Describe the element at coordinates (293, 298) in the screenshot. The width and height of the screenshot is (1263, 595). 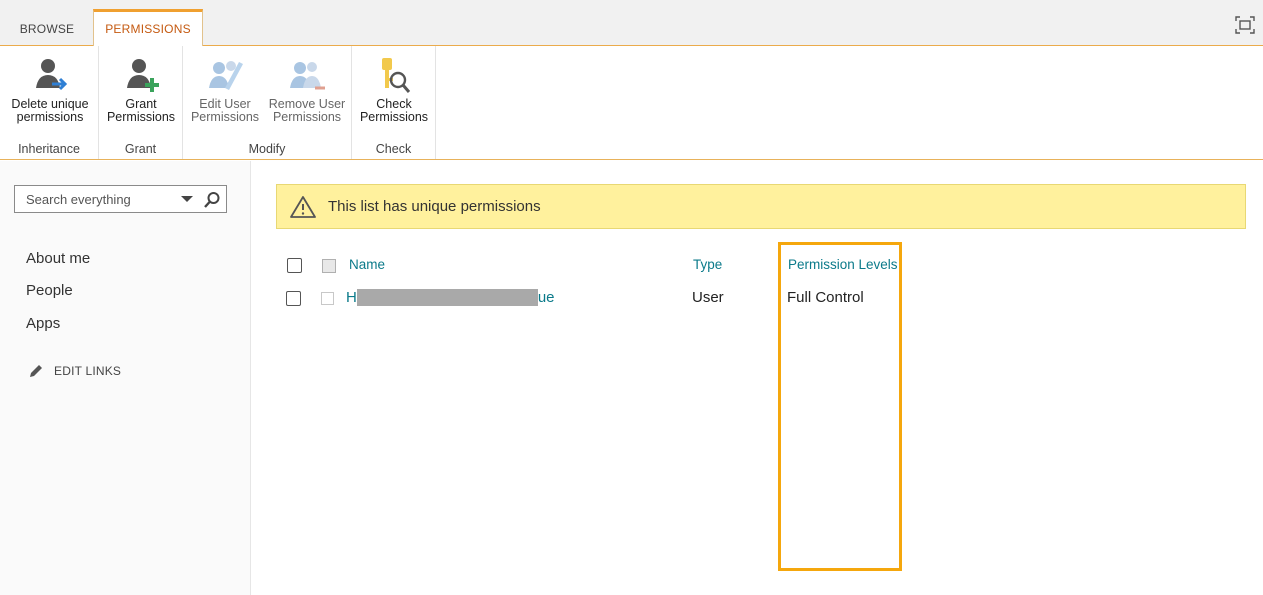
I see `row-select-checkbox` at that location.